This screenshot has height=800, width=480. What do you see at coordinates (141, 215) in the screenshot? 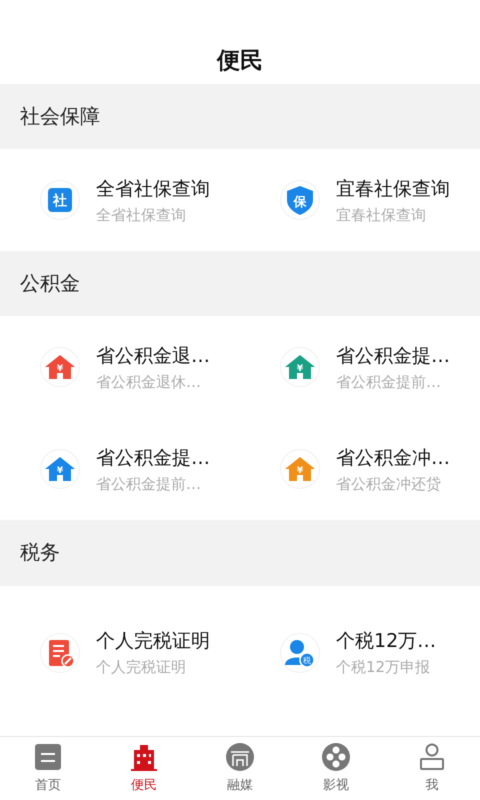
I see `service-subtitle: 全省社保查询` at bounding box center [141, 215].